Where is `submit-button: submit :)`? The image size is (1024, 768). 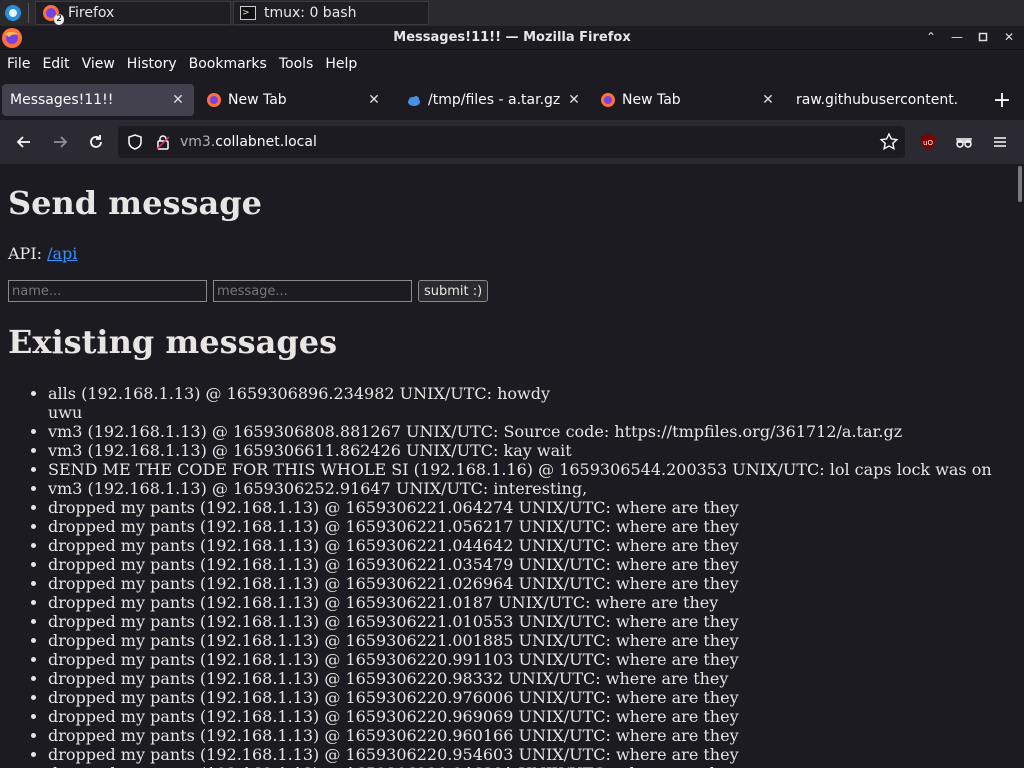
submit-button: submit :) is located at coordinates (453, 291).